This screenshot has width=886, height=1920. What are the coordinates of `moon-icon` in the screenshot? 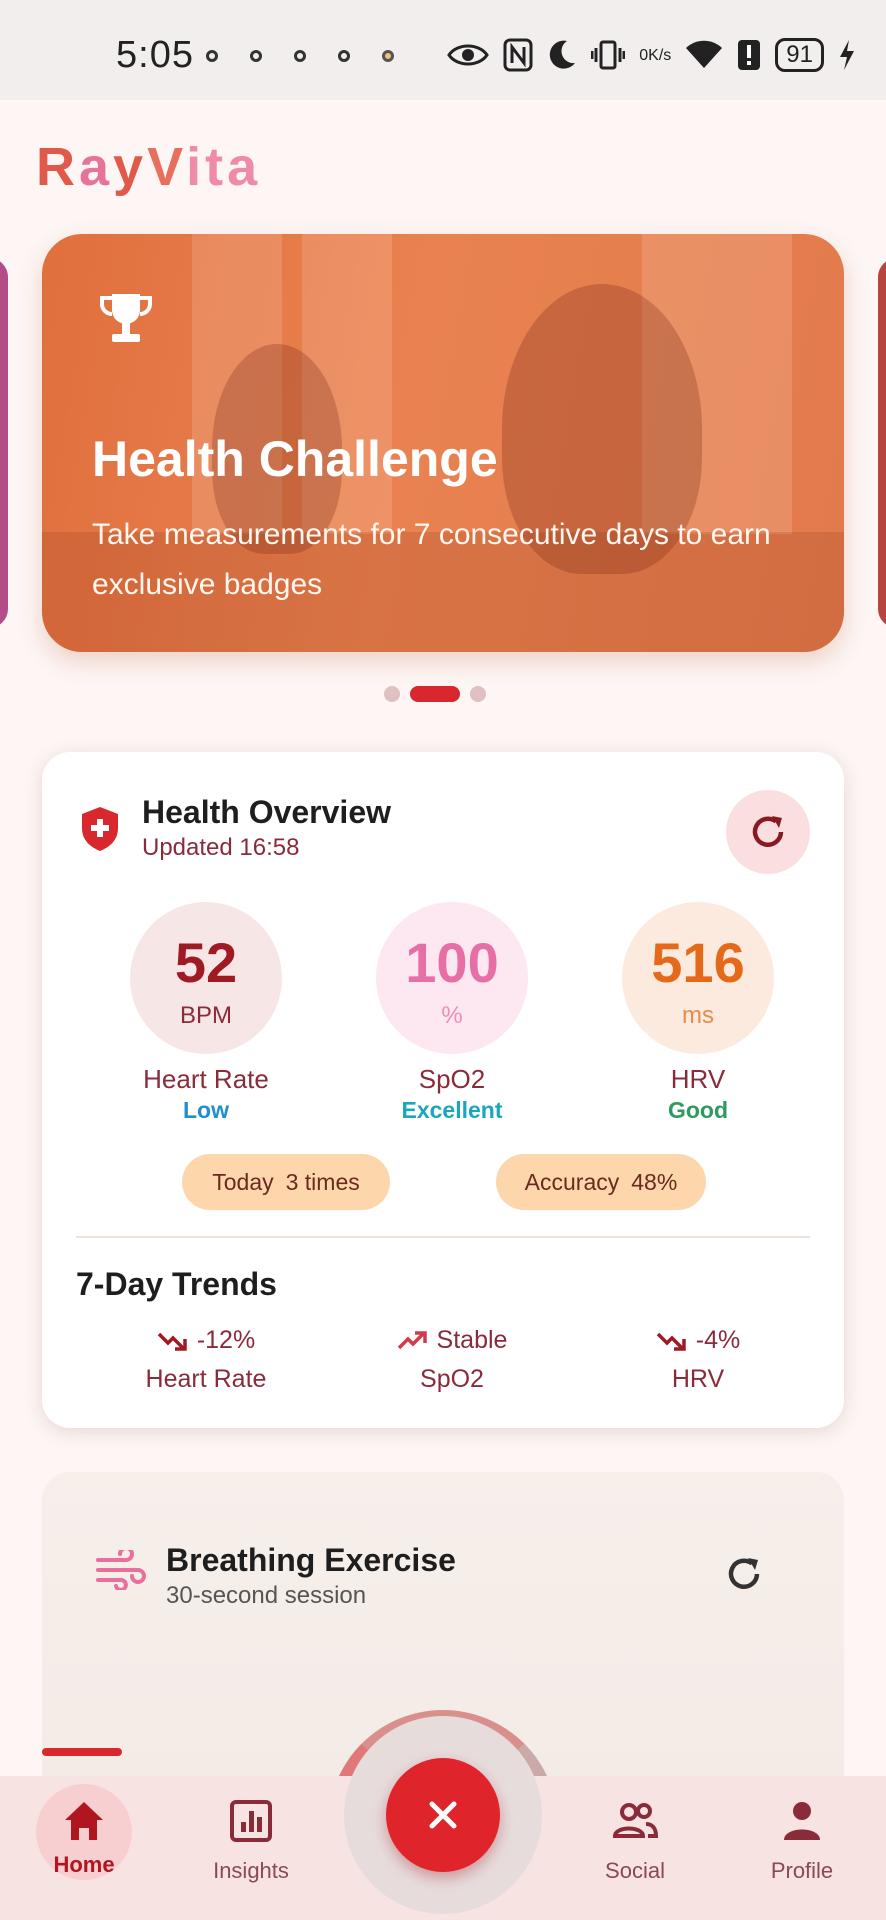 It's located at (562, 55).